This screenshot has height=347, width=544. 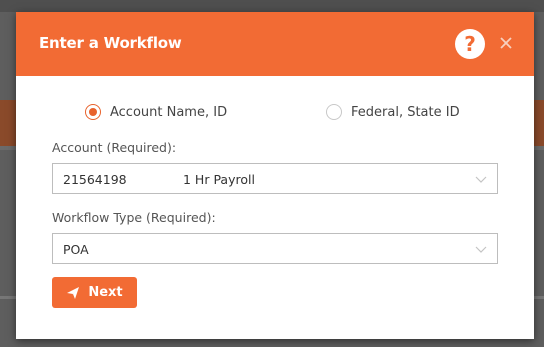 What do you see at coordinates (272, 6) in the screenshot?
I see `background-top-bar` at bounding box center [272, 6].